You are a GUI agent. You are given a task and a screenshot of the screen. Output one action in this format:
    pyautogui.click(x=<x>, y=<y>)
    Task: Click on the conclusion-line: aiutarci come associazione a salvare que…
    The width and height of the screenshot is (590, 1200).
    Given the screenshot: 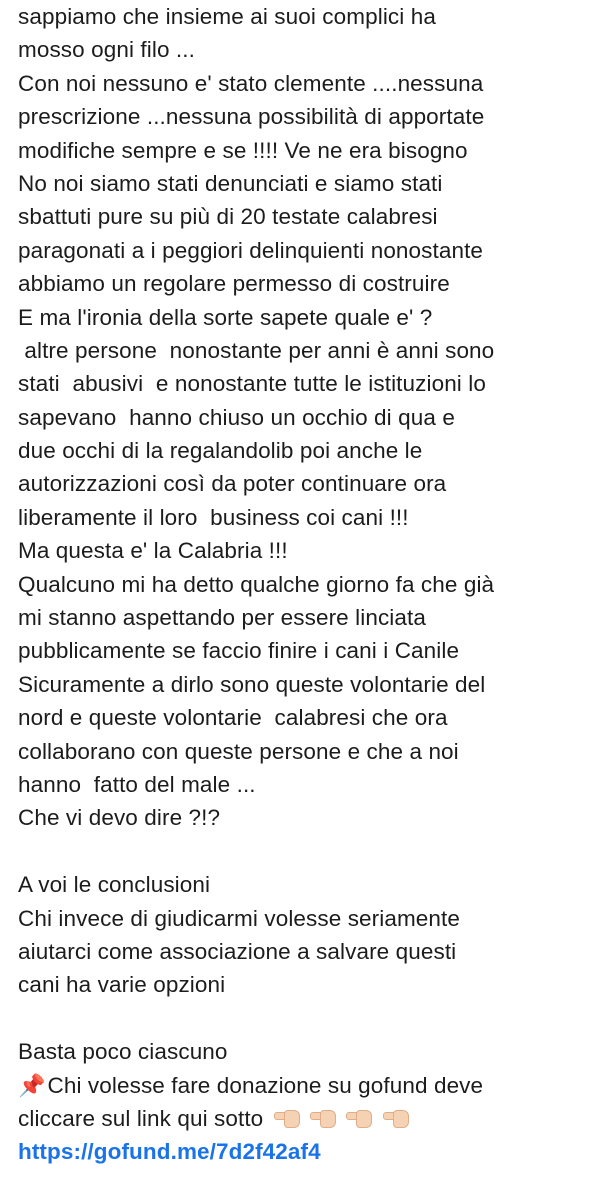 What is the action you would take?
    pyautogui.click(x=237, y=951)
    